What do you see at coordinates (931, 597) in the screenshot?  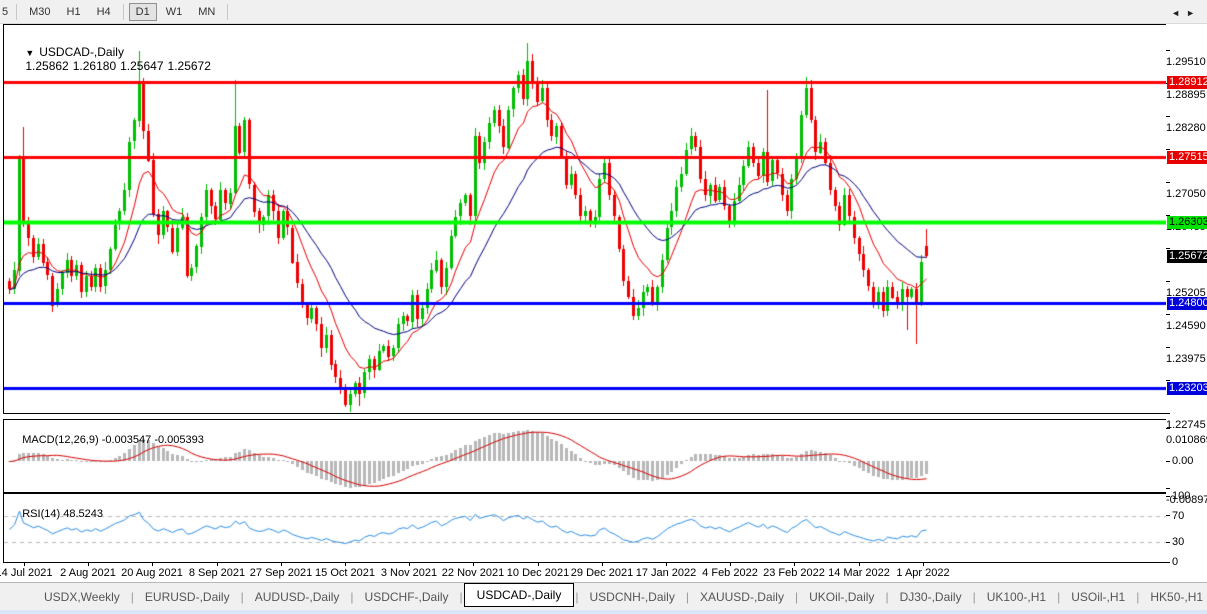 I see `tab-dj30-daily: DJ30-,Daily` at bounding box center [931, 597].